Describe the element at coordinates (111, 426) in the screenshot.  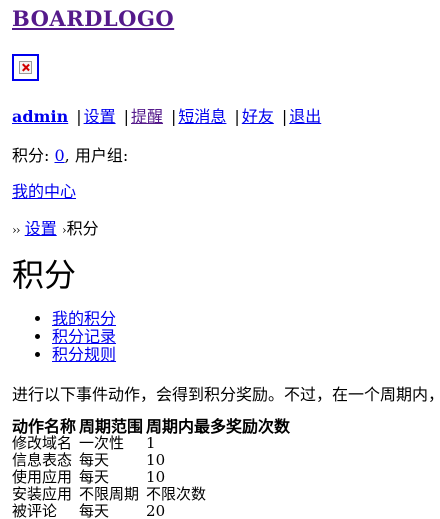
I see `column-header-cycle: 周期范围` at that location.